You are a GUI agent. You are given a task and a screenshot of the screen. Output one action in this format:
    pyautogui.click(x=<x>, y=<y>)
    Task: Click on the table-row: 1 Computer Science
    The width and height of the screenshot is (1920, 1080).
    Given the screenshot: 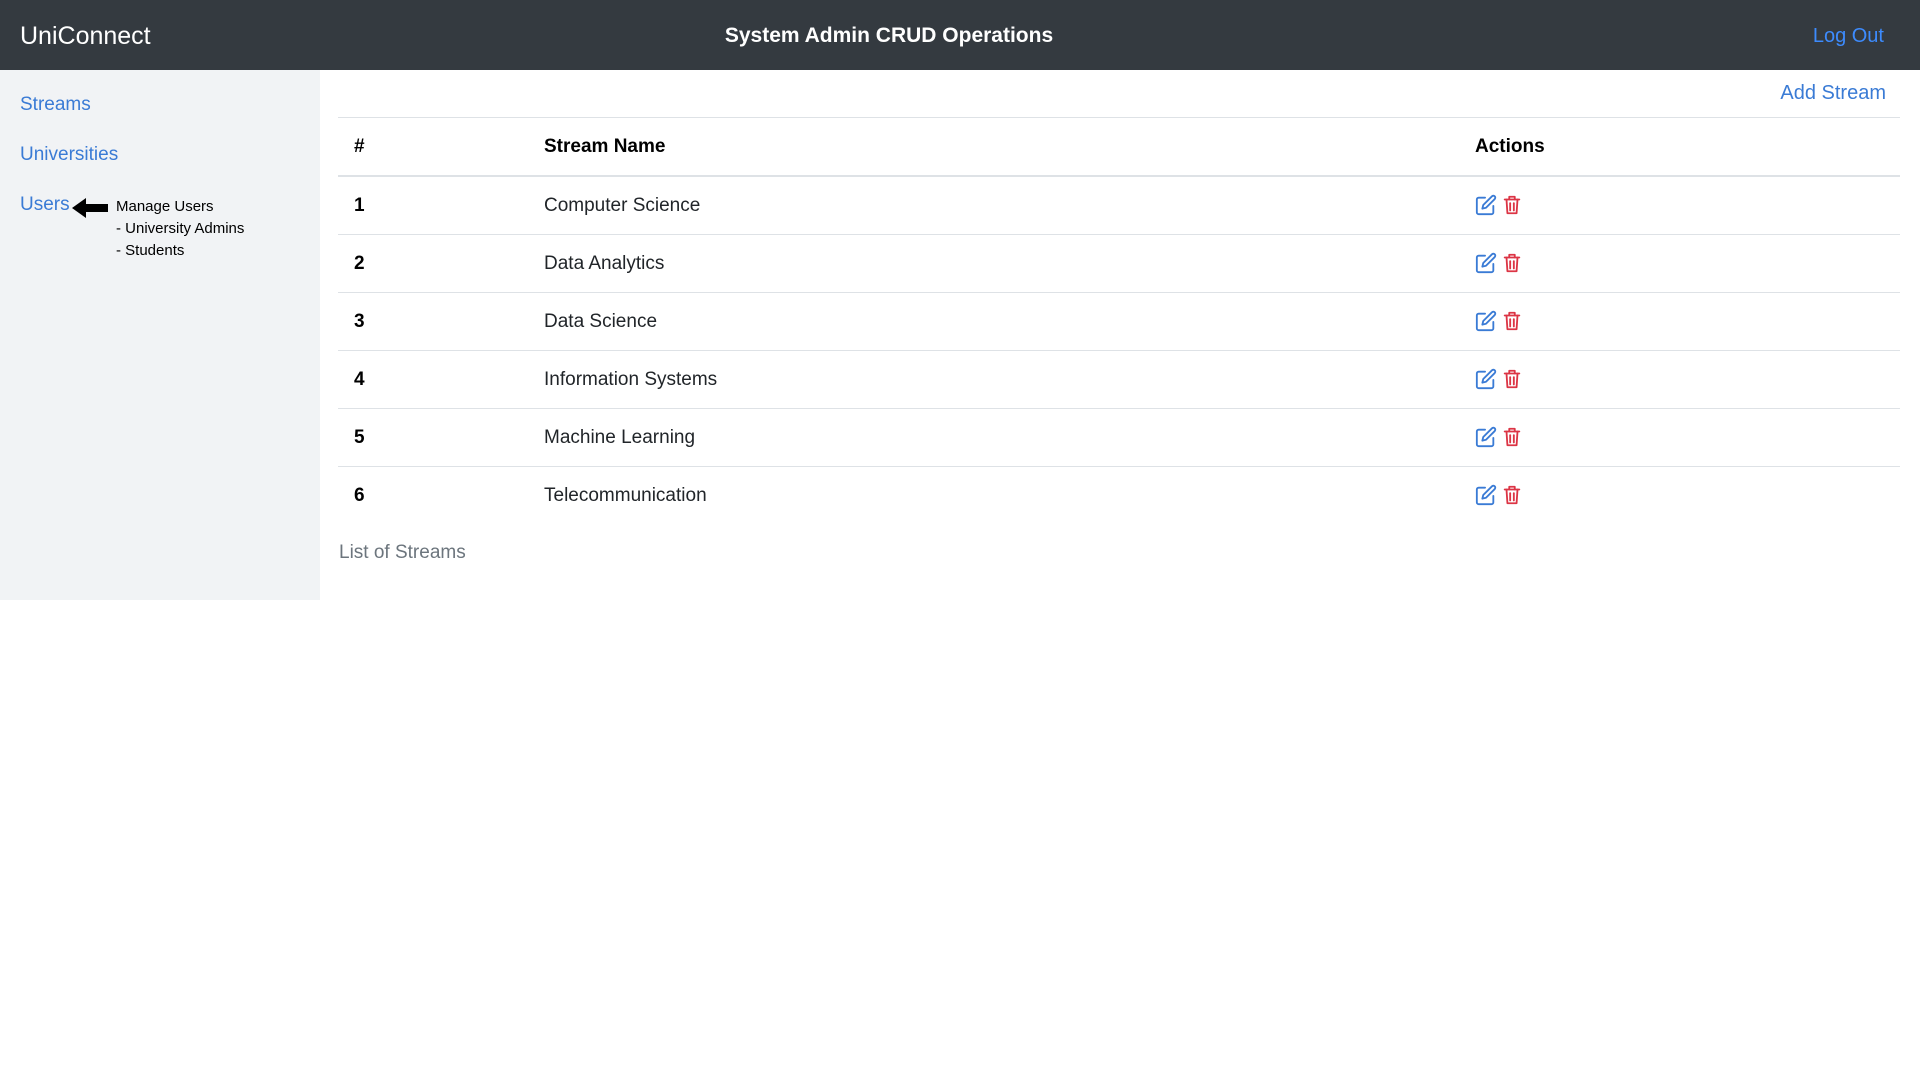 What is the action you would take?
    pyautogui.click(x=1119, y=205)
    